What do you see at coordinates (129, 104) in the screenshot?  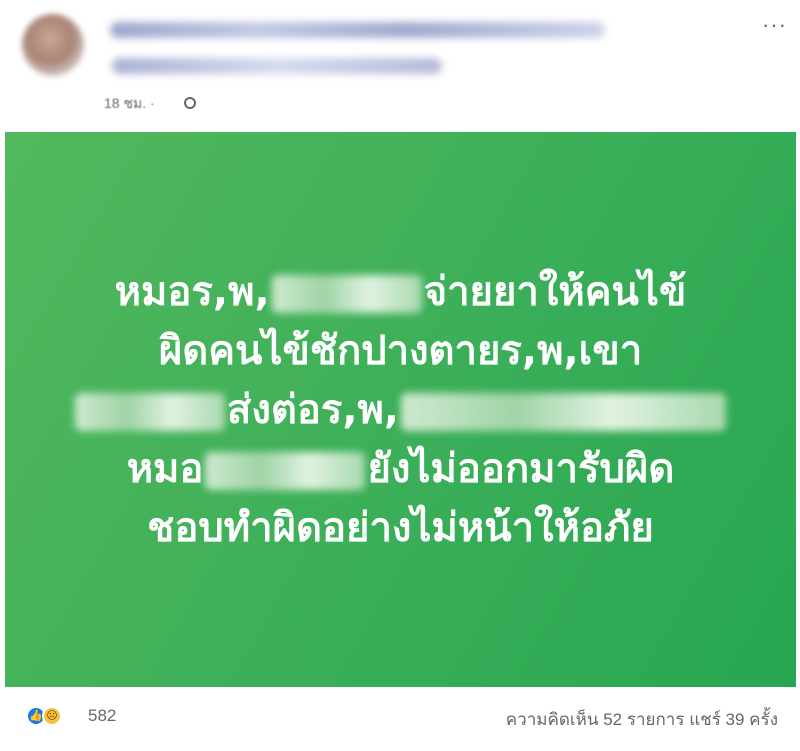 I see `post-timestamp: 18 ชม. ·` at bounding box center [129, 104].